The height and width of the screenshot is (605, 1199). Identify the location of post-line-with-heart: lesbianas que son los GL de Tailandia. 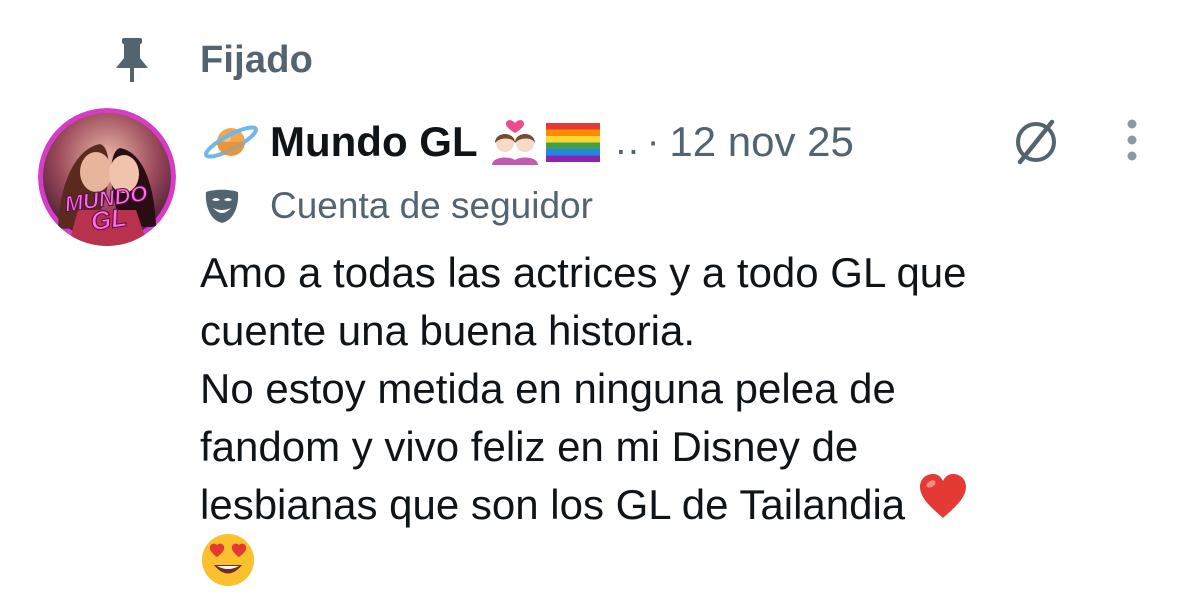
(680, 504).